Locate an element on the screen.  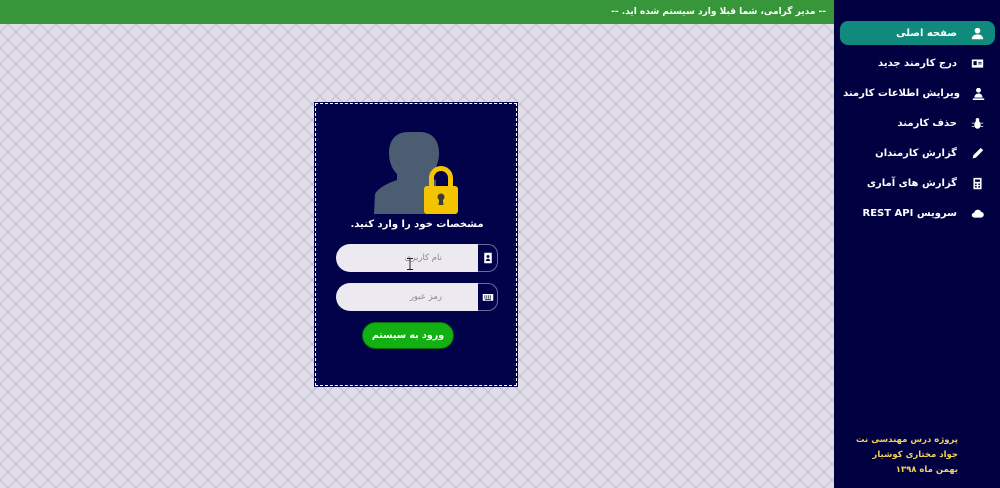
login-card: مشخصات خود را وارد کنید. ورود به سیستم is located at coordinates (416, 244).